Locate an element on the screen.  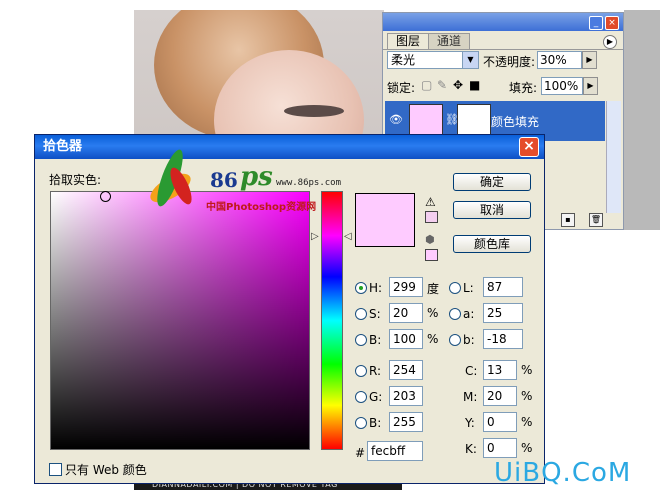
b-input: 100 is located at coordinates (406, 339).